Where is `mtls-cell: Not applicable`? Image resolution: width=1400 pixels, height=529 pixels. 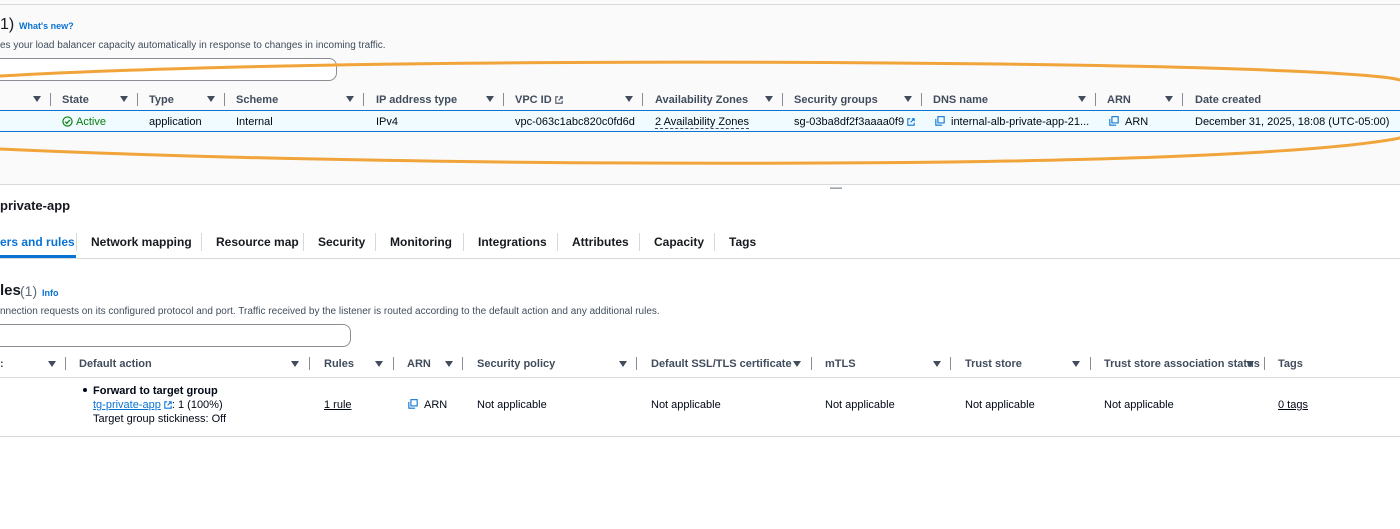
mtls-cell: Not applicable is located at coordinates (860, 405).